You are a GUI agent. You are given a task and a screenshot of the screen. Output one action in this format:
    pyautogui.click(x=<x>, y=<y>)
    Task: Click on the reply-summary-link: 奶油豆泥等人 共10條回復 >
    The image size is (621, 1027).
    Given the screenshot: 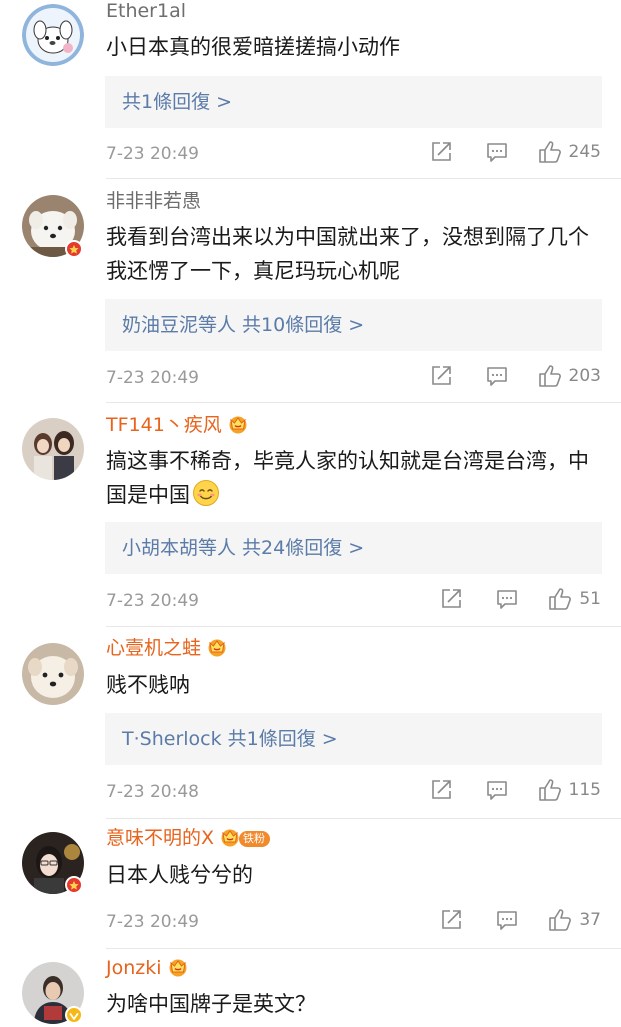 What is the action you would take?
    pyautogui.click(x=243, y=325)
    